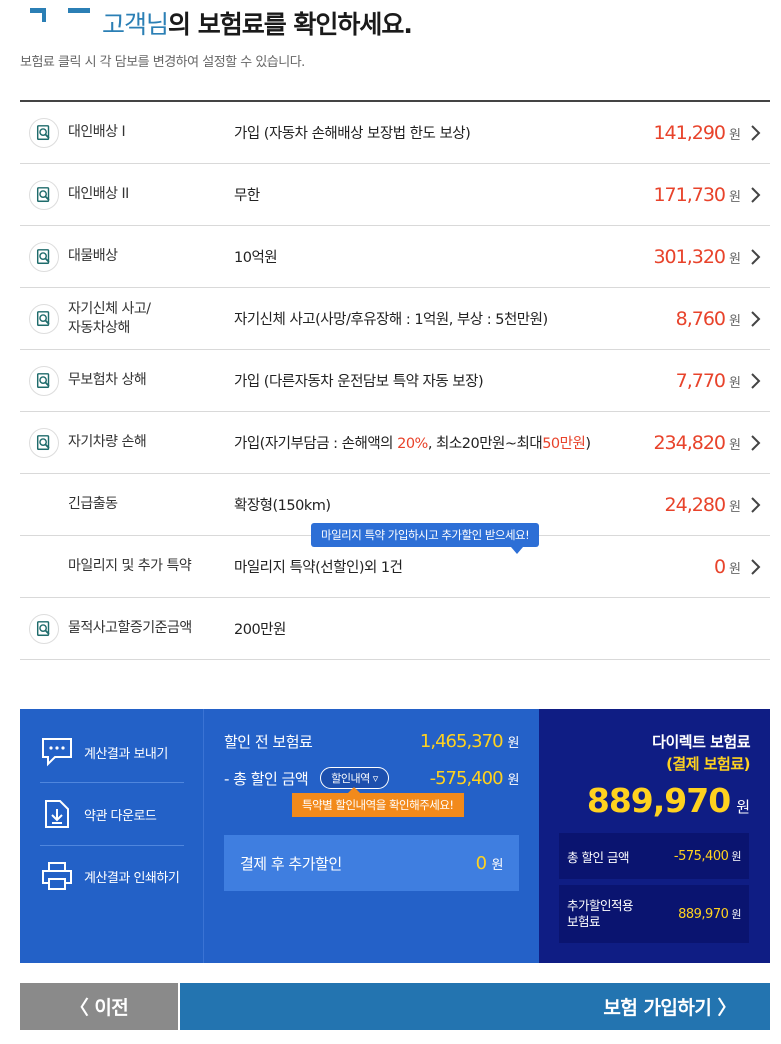 The width and height of the screenshot is (781, 1044). I want to click on coverage-desc: 자기신체 사고(사망/후유장해 : 1억원, 부상 : 5천만원), so click(391, 320).